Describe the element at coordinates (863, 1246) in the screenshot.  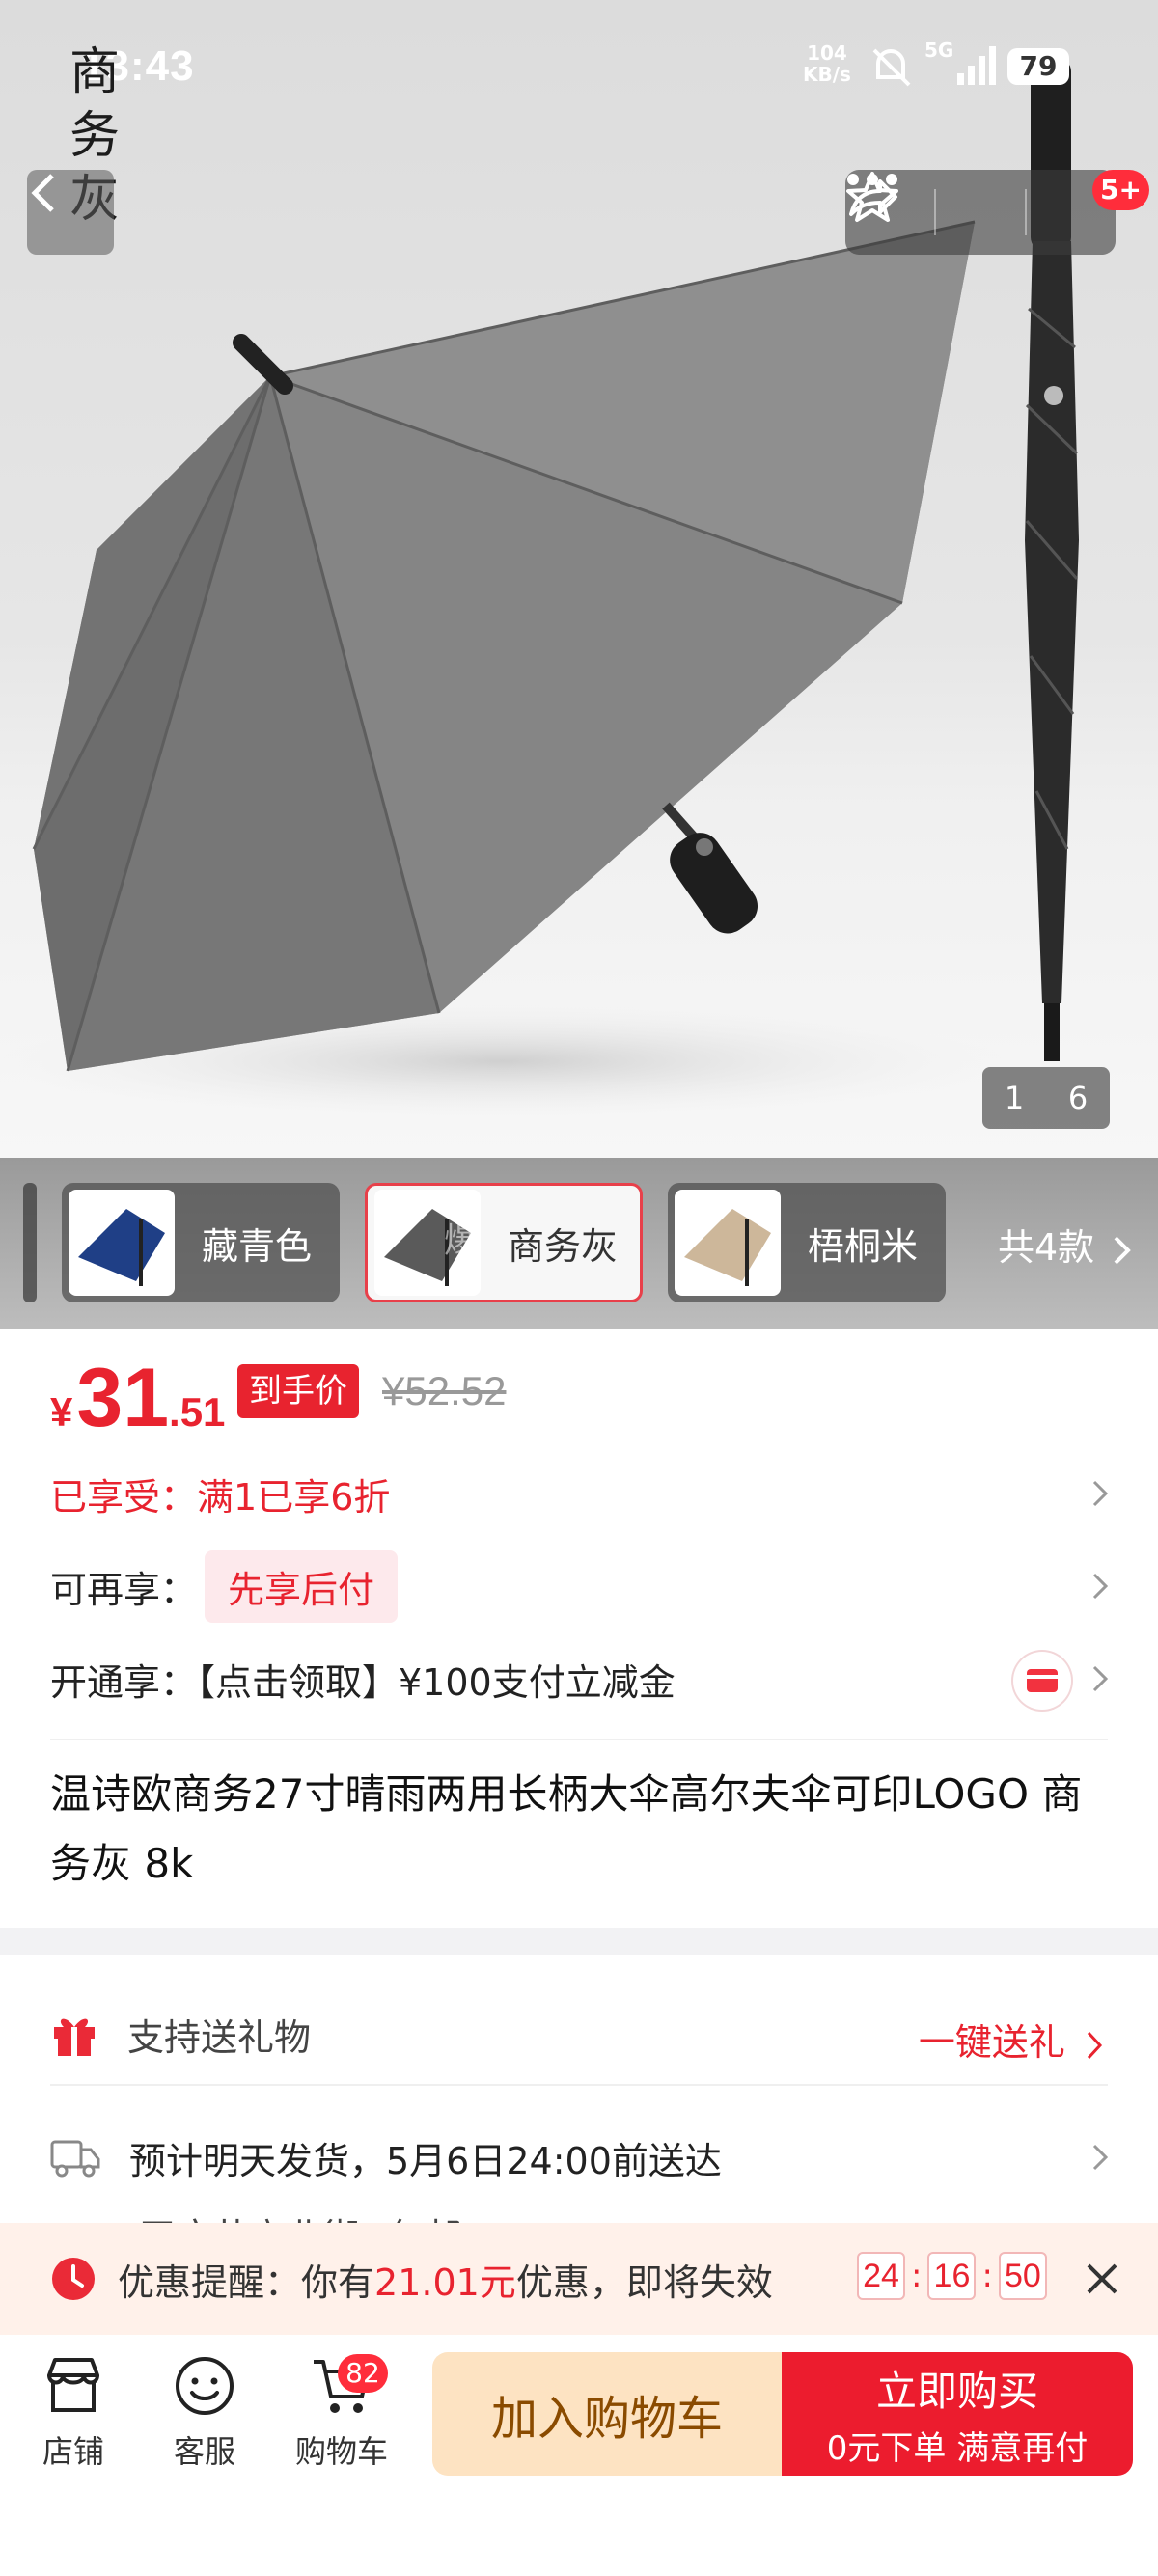
I see `variant-name: 梧桐米` at that location.